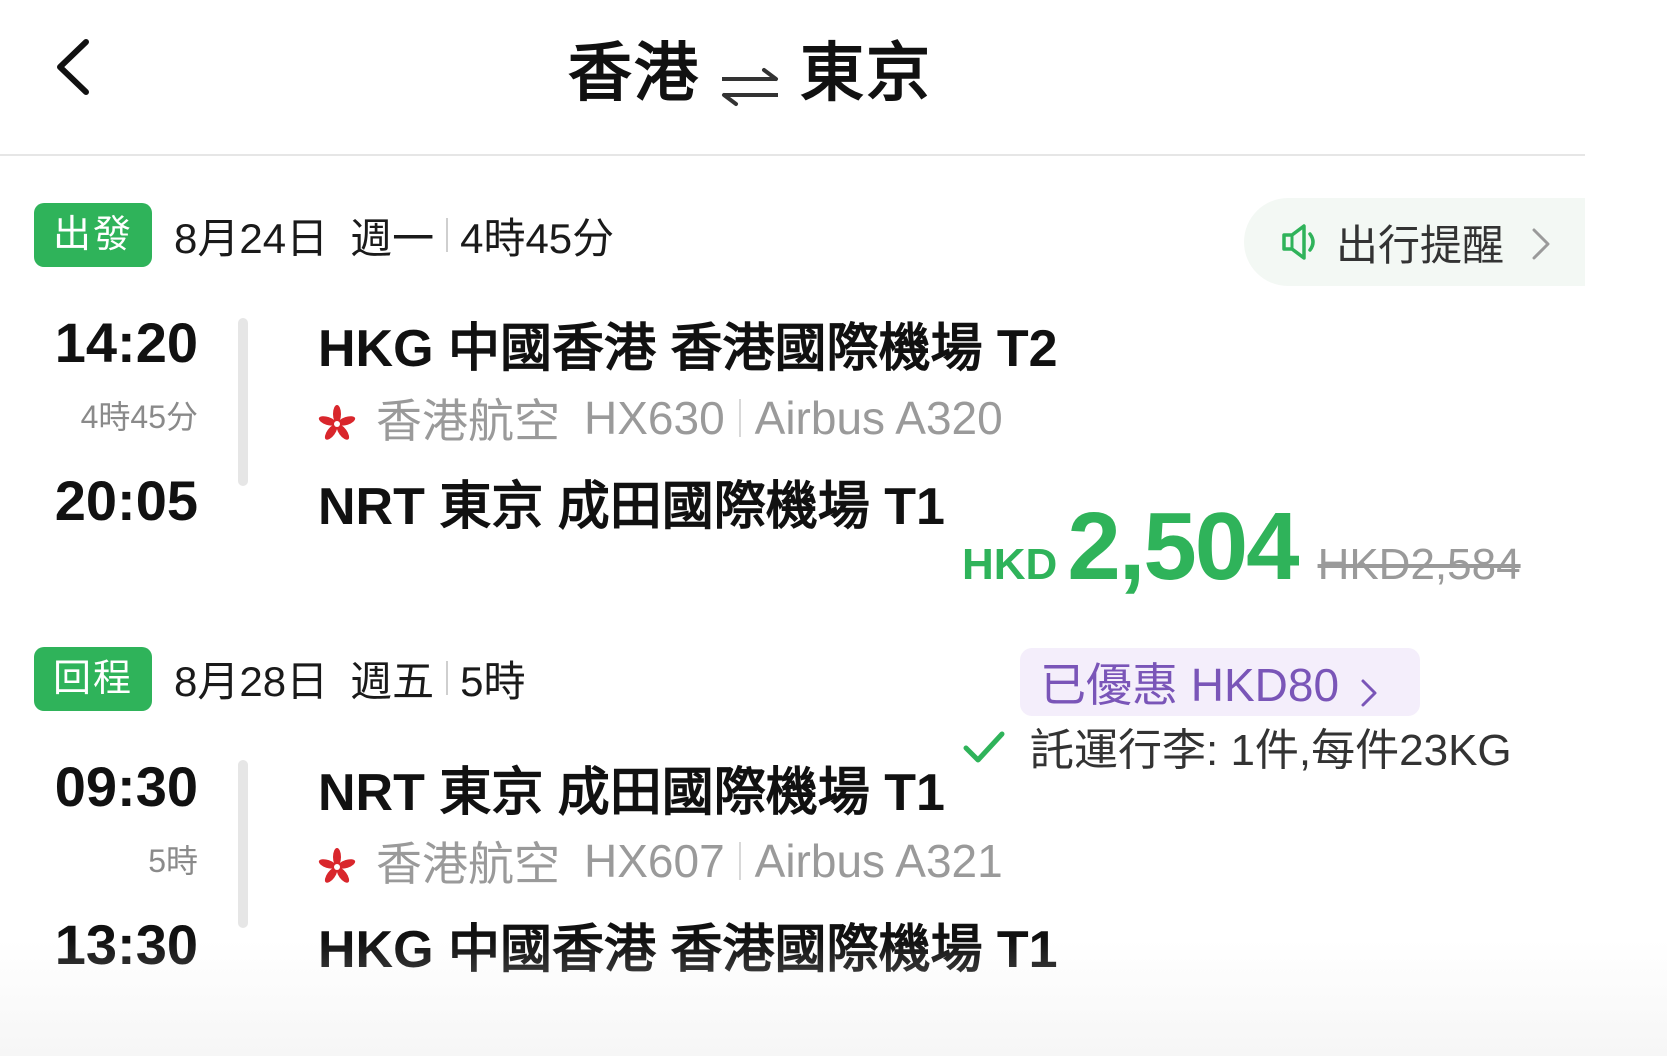  Describe the element at coordinates (75, 67) in the screenshot. I see `back-icon` at that location.